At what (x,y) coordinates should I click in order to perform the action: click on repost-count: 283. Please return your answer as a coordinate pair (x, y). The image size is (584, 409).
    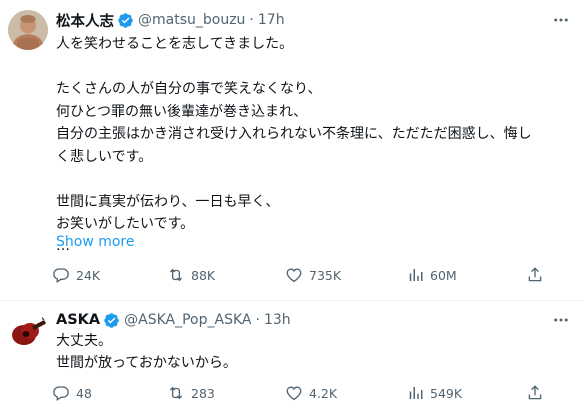
    Looking at the image, I should click on (203, 393).